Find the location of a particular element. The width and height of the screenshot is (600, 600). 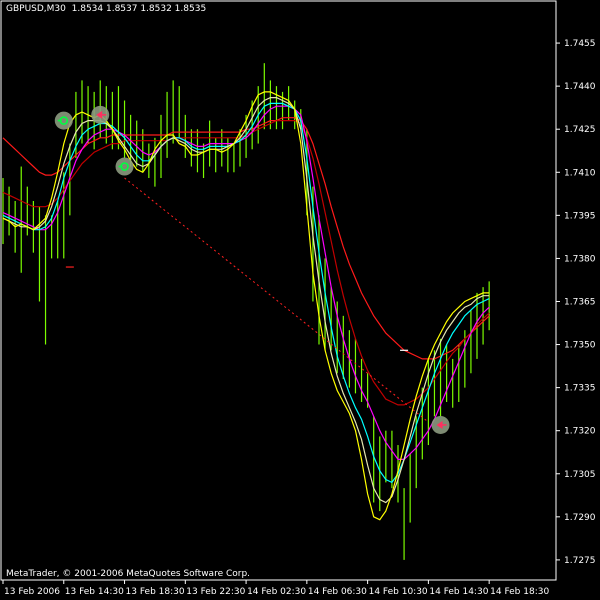

chart-header: GBPUSD,M30 1.8534 1.8537 1.8532 1.8535 is located at coordinates (106, 9).